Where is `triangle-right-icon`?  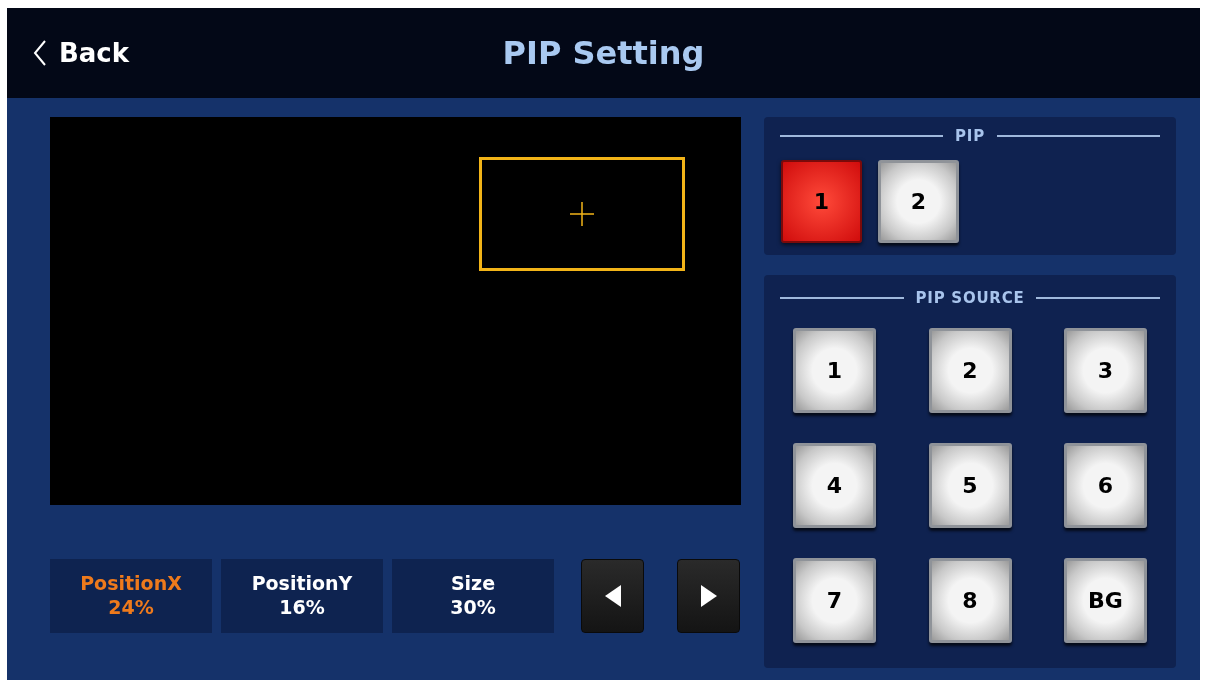 triangle-right-icon is located at coordinates (708, 596).